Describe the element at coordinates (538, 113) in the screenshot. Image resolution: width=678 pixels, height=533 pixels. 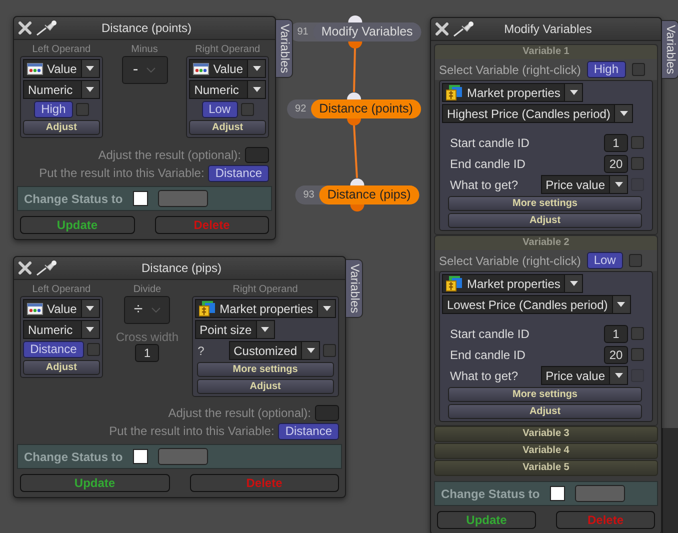
I see `property-dropdown: Highest Price (Candles period)` at that location.